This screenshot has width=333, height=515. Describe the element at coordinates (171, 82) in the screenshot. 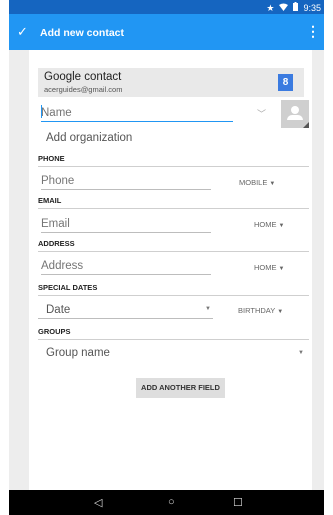

I see `account-selector: Google contact acerguides@gmail.com 8` at that location.